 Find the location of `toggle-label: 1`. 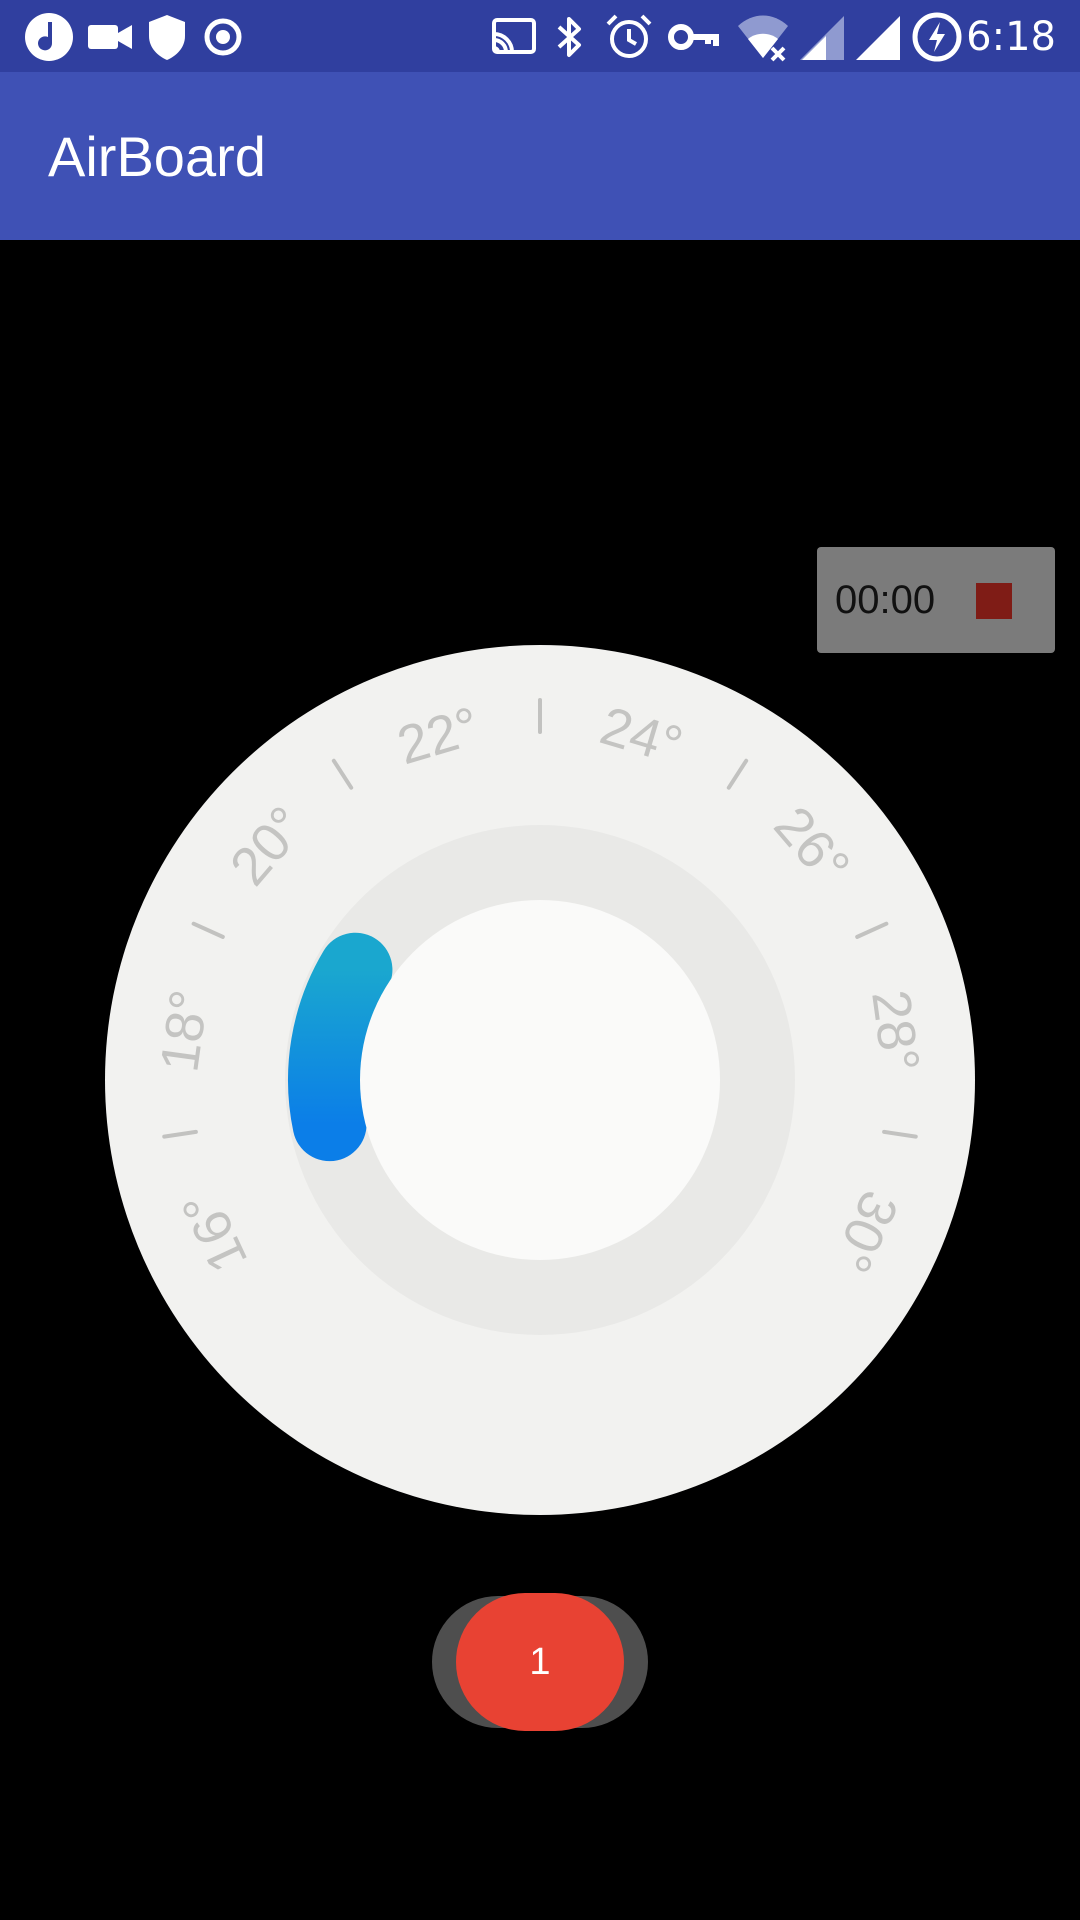

toggle-label: 1 is located at coordinates (540, 1662).